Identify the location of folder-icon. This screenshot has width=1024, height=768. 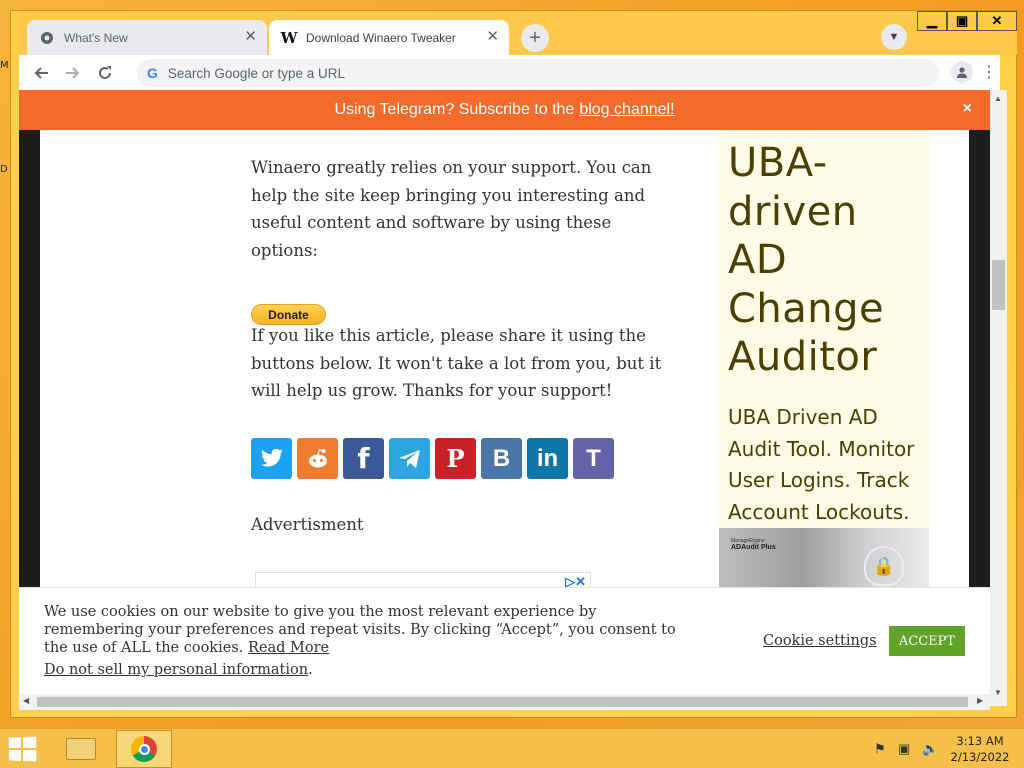
(81, 749).